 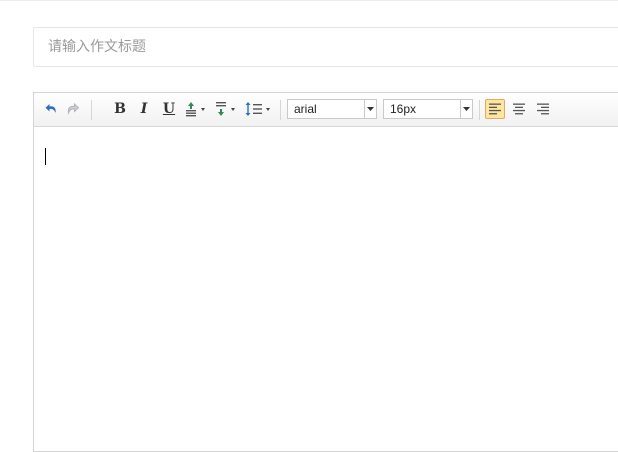 I want to click on redo-icon, so click(x=73, y=108).